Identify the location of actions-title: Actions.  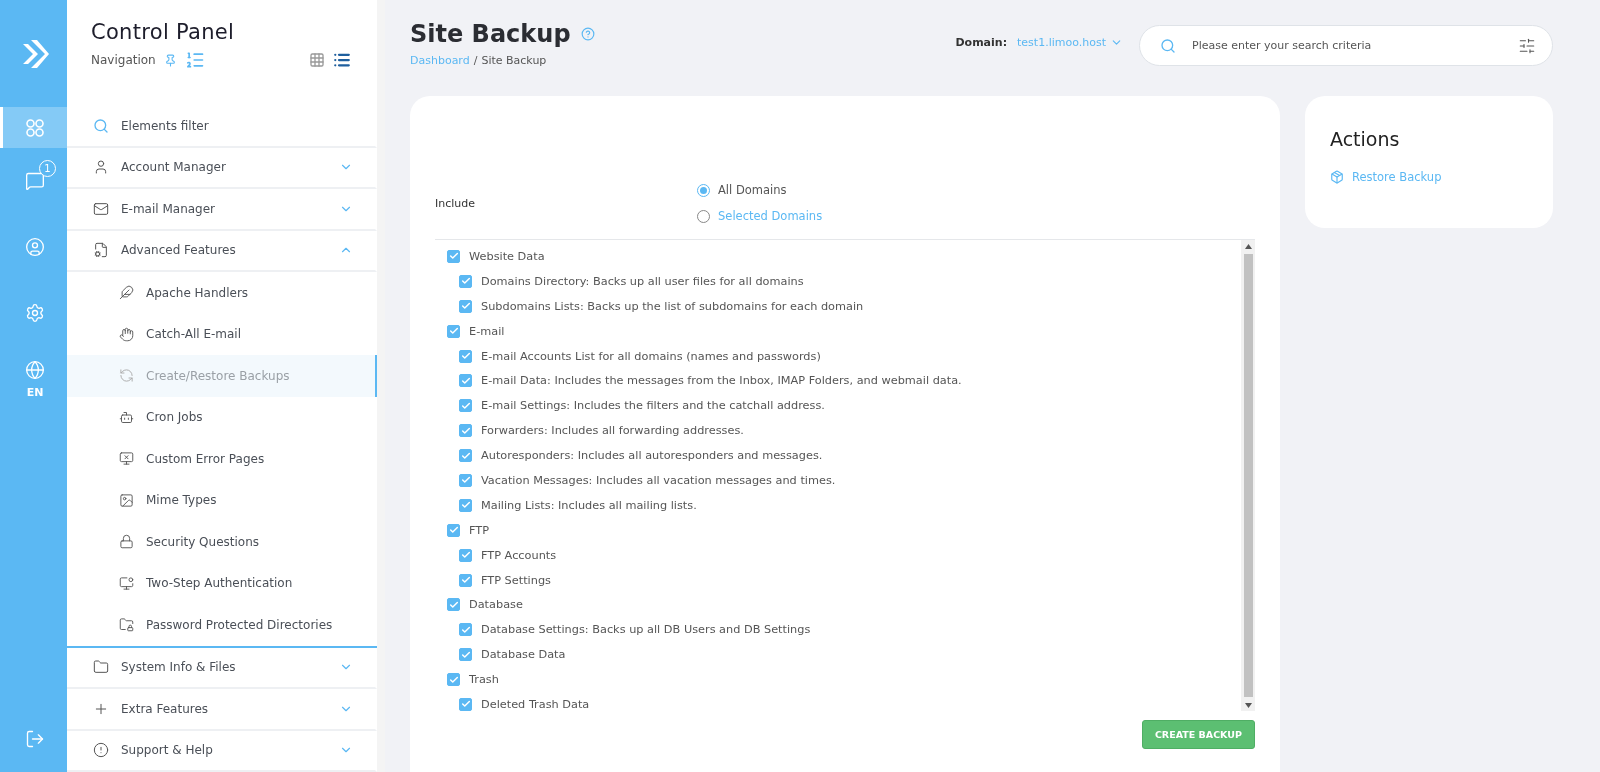
(1365, 139).